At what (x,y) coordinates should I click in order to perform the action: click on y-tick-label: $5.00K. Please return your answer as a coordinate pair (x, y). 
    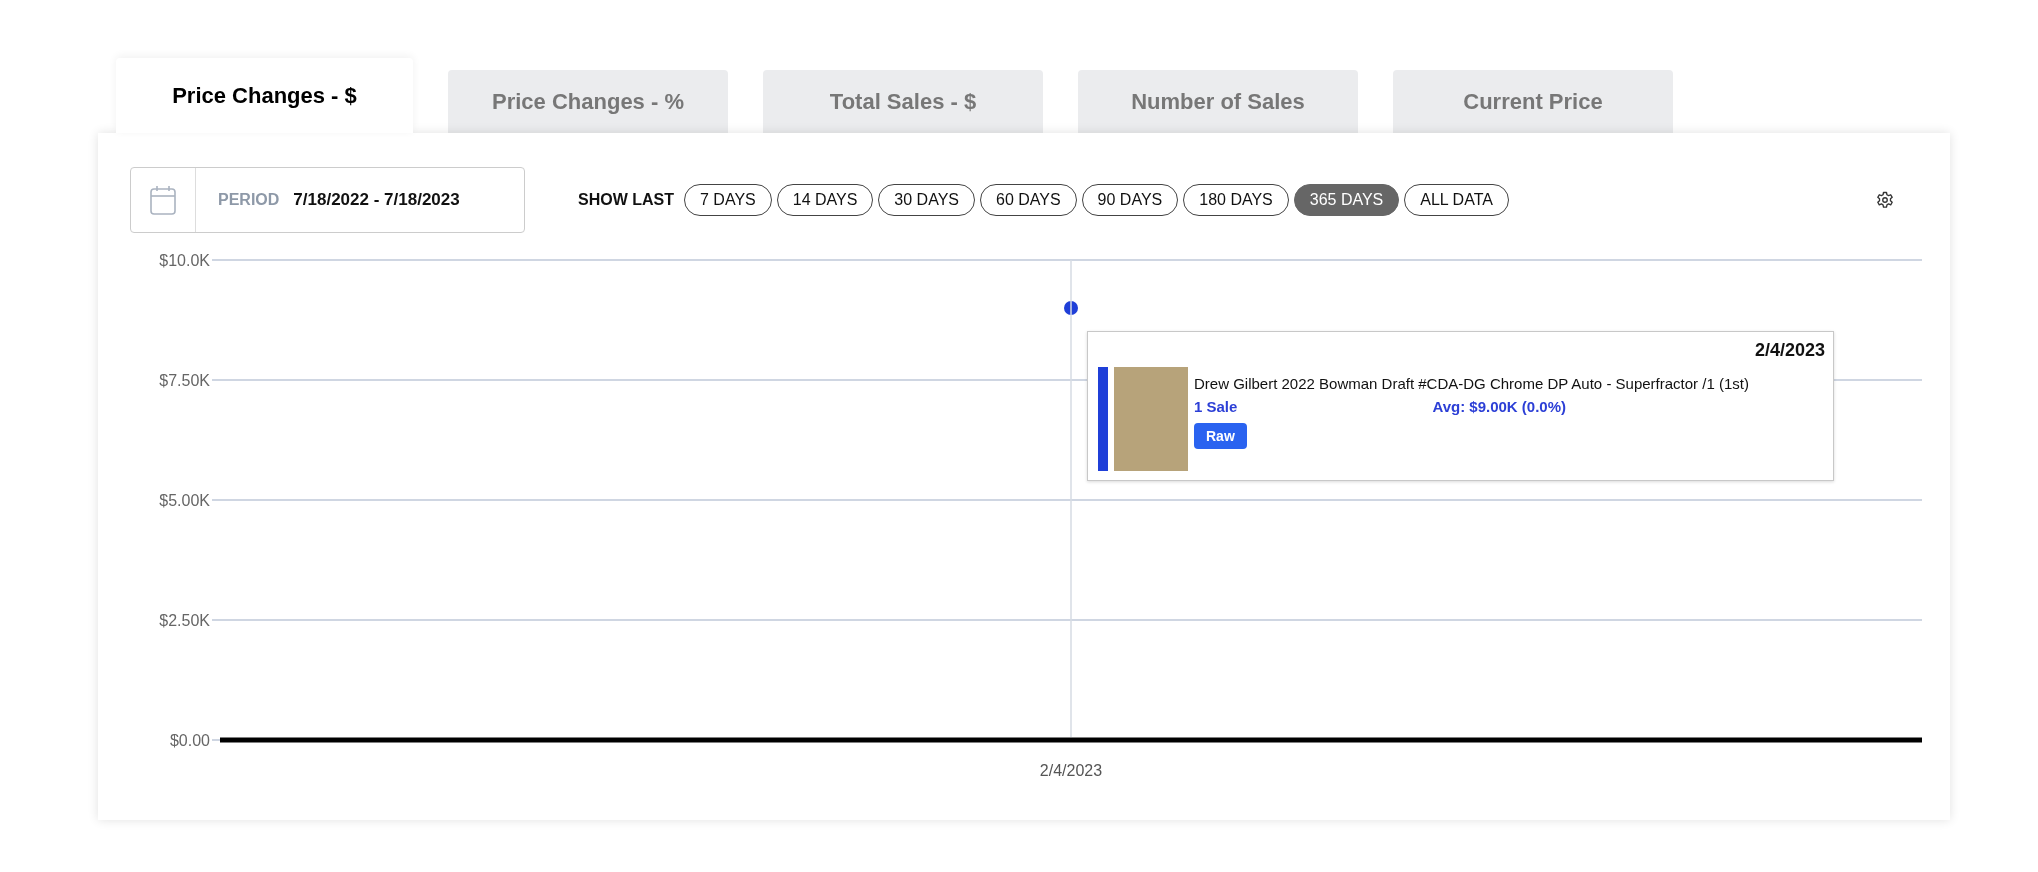
    Looking at the image, I should click on (184, 500).